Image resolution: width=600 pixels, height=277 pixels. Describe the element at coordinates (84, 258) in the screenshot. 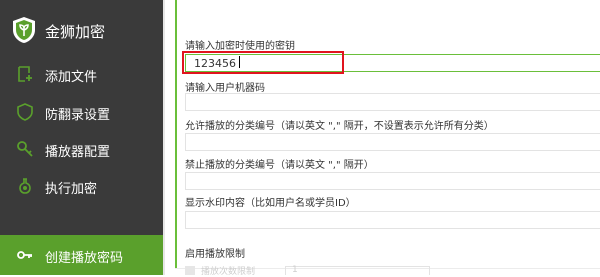

I see `sidebar-item-label: 创建播放密码` at that location.